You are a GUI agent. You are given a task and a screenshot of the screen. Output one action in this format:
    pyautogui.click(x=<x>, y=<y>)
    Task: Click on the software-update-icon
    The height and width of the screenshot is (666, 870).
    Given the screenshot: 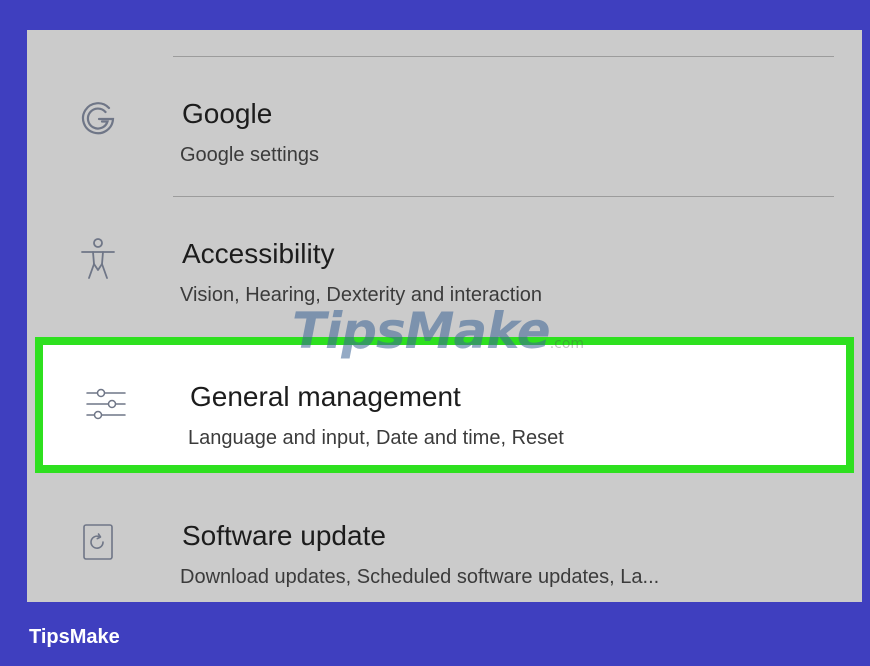 What is the action you would take?
    pyautogui.click(x=98, y=541)
    